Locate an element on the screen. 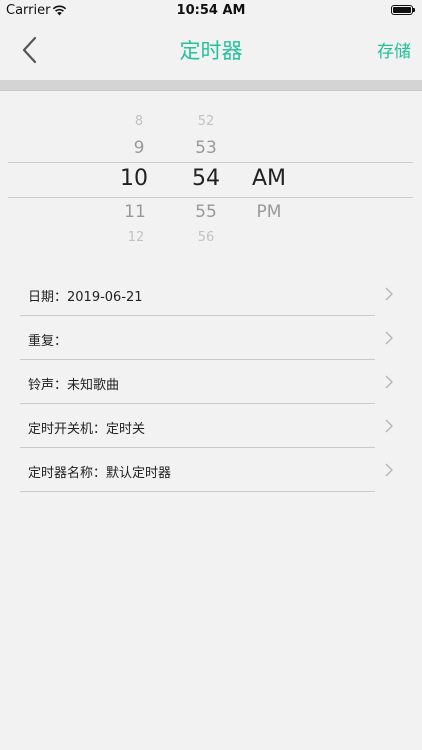 This screenshot has width=422, height=750. date-label: 日期：2019-06-21 is located at coordinates (85, 297).